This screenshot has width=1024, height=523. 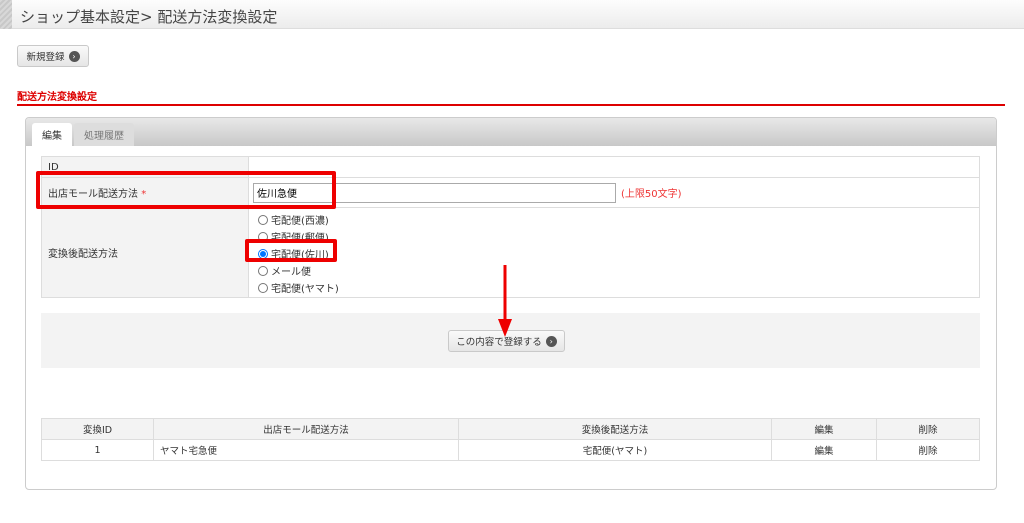 What do you see at coordinates (618, 270) in the screenshot?
I see `radio-mail: メール便` at bounding box center [618, 270].